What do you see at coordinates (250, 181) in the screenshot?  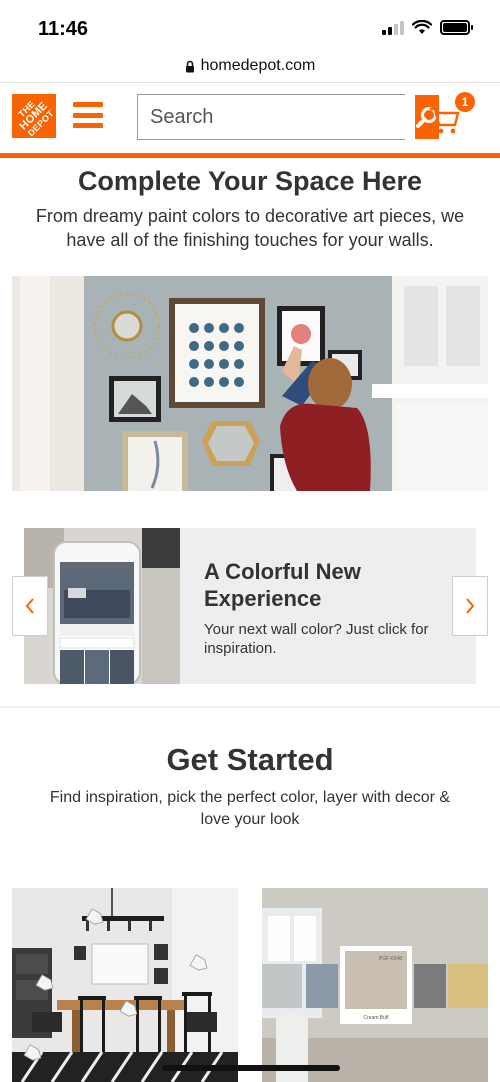 I see `hero-title: Complete Your Space Here` at bounding box center [250, 181].